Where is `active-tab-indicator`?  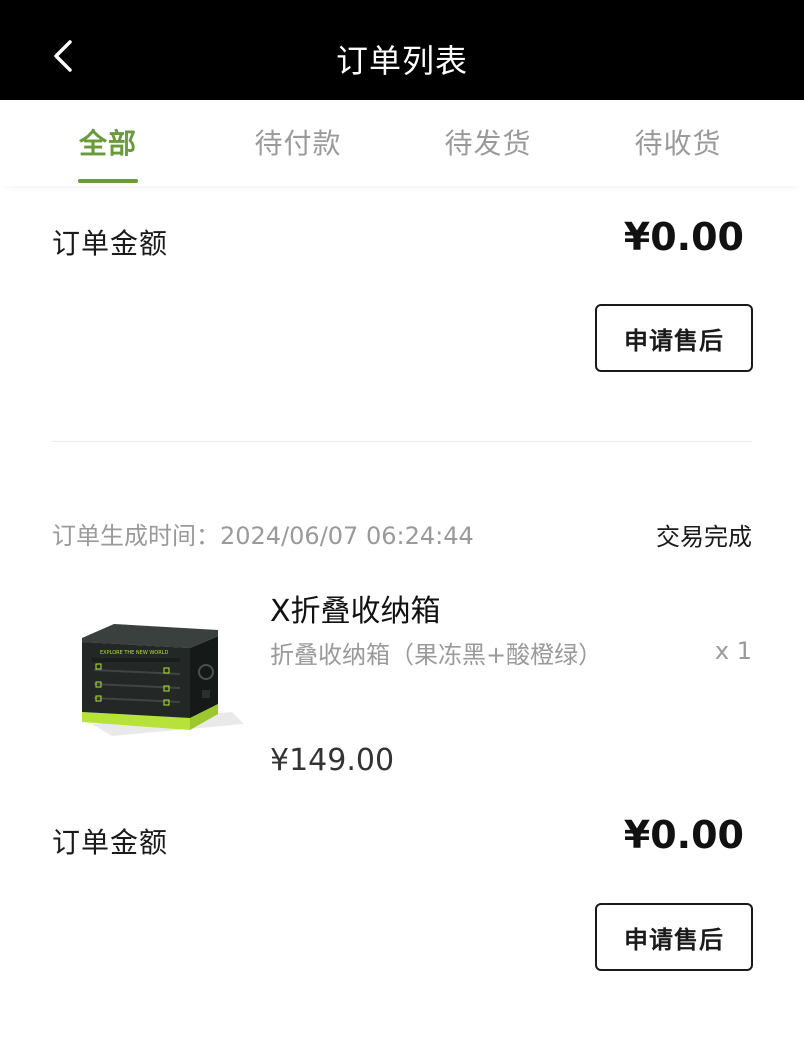
active-tab-indicator is located at coordinates (108, 181).